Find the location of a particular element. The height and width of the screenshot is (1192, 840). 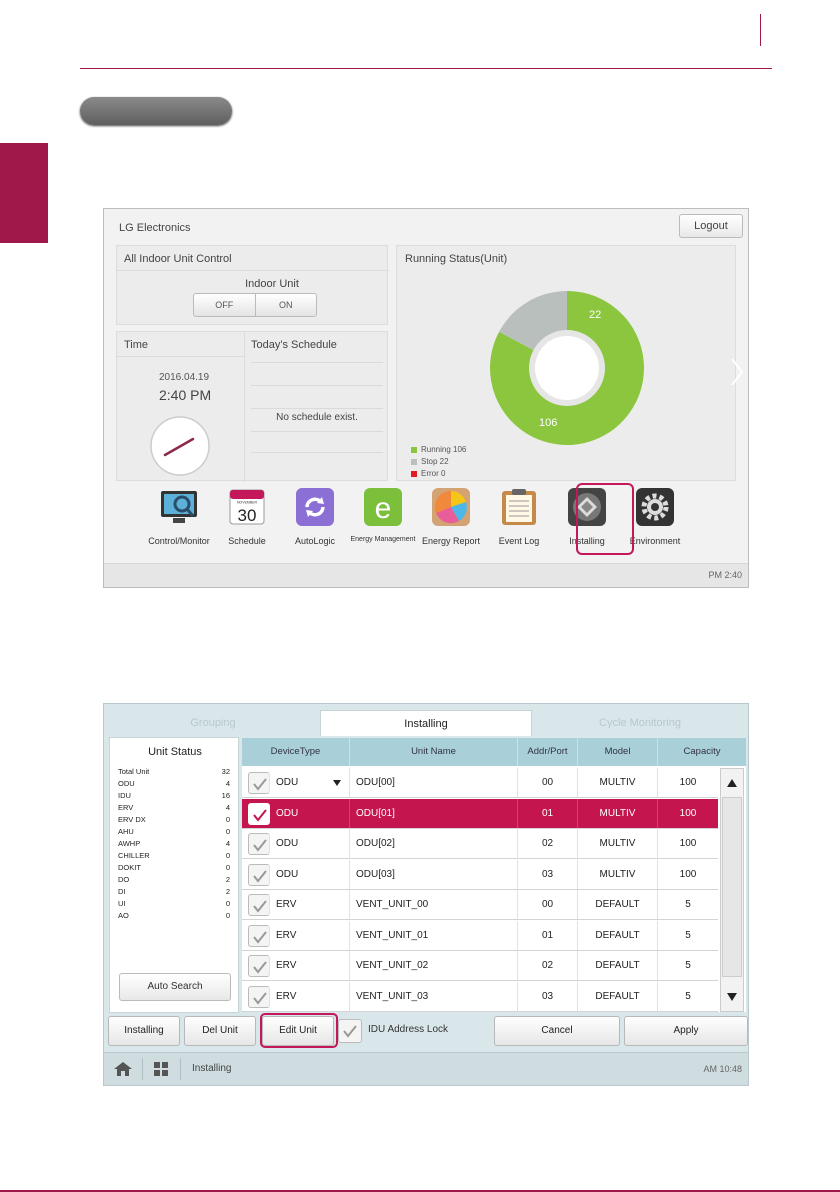

table-row: ODU ODU[02] 02 MULTIV 100 is located at coordinates (480, 844).